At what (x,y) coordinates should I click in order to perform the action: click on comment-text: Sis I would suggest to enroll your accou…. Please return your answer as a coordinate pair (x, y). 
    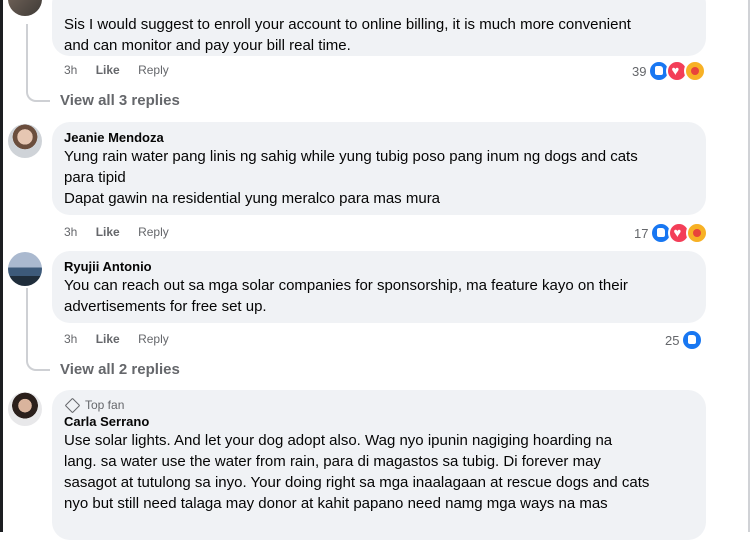
    Looking at the image, I should click on (347, 35).